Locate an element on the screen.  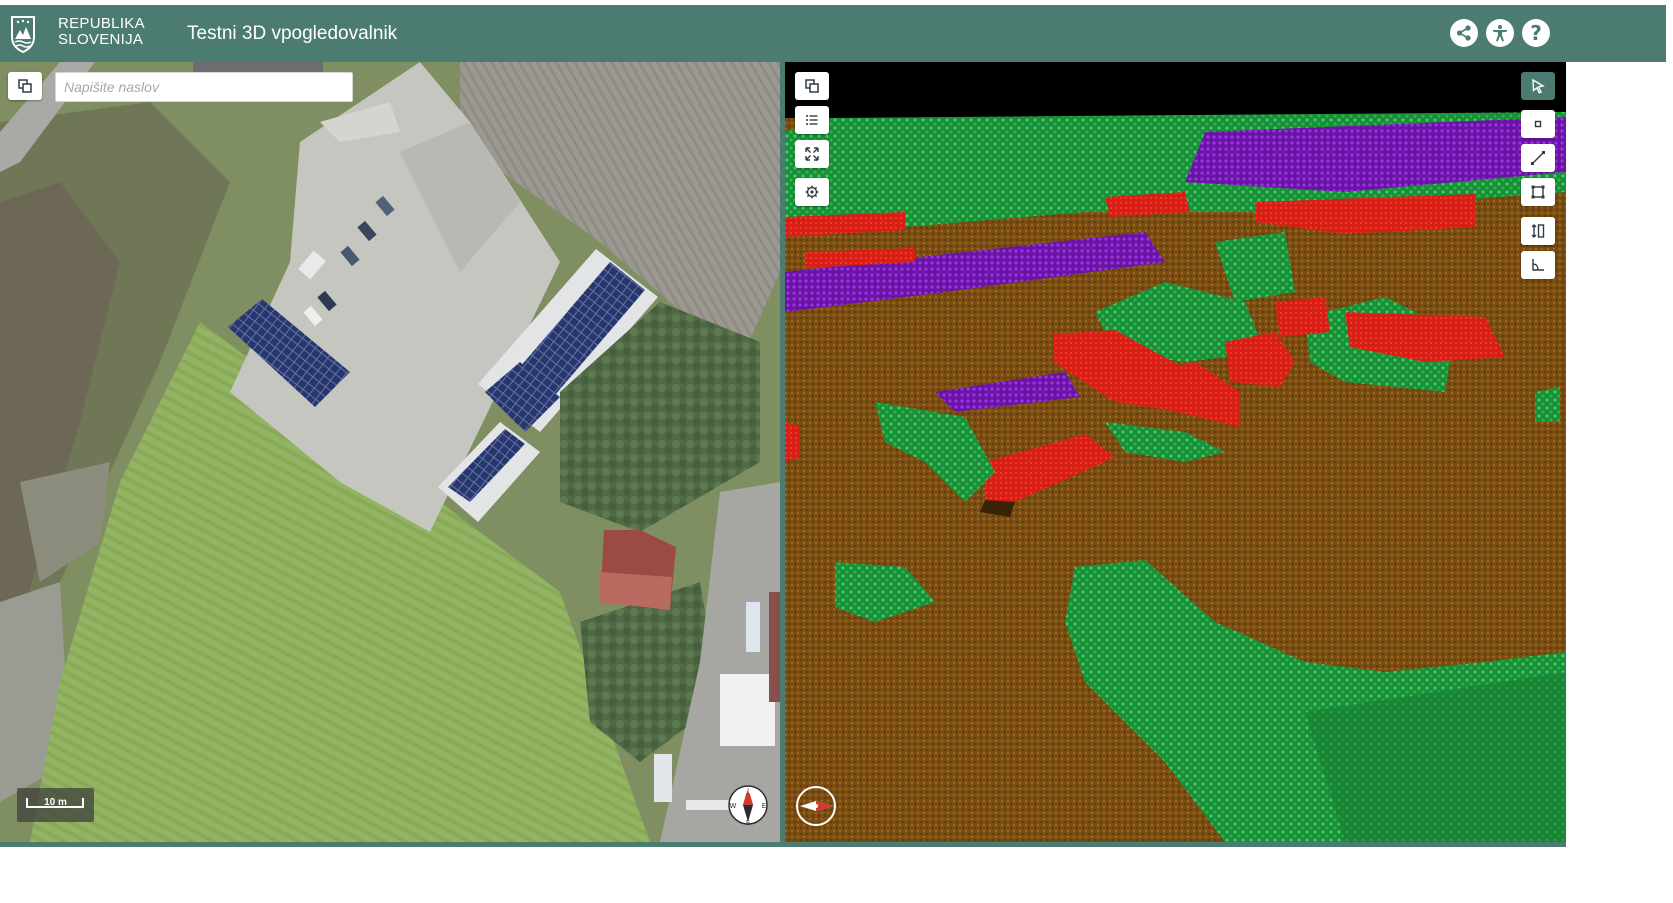
layers-button-2d is located at coordinates (25, 86).